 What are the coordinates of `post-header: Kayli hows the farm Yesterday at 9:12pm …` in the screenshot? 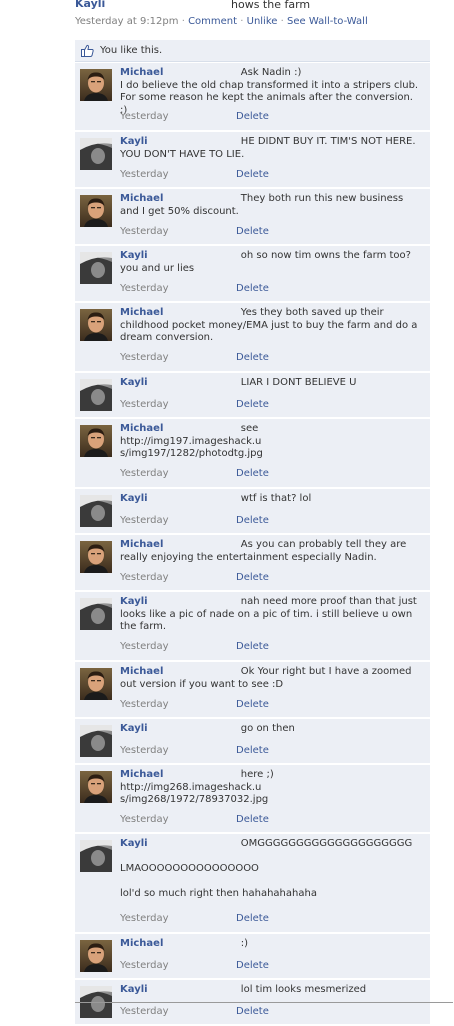 It's located at (255, 18).